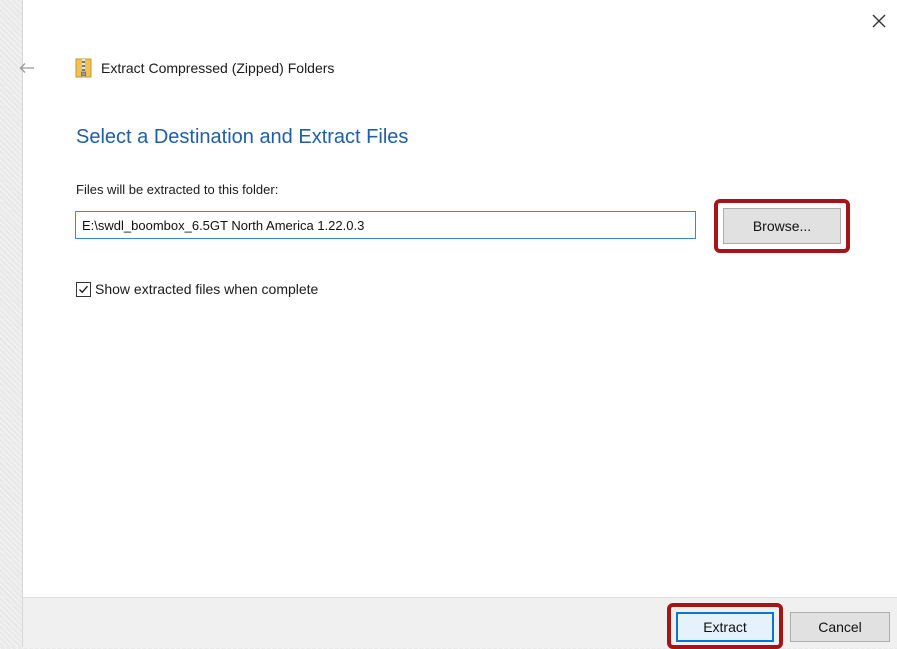  I want to click on zip-folder-icon, so click(83, 68).